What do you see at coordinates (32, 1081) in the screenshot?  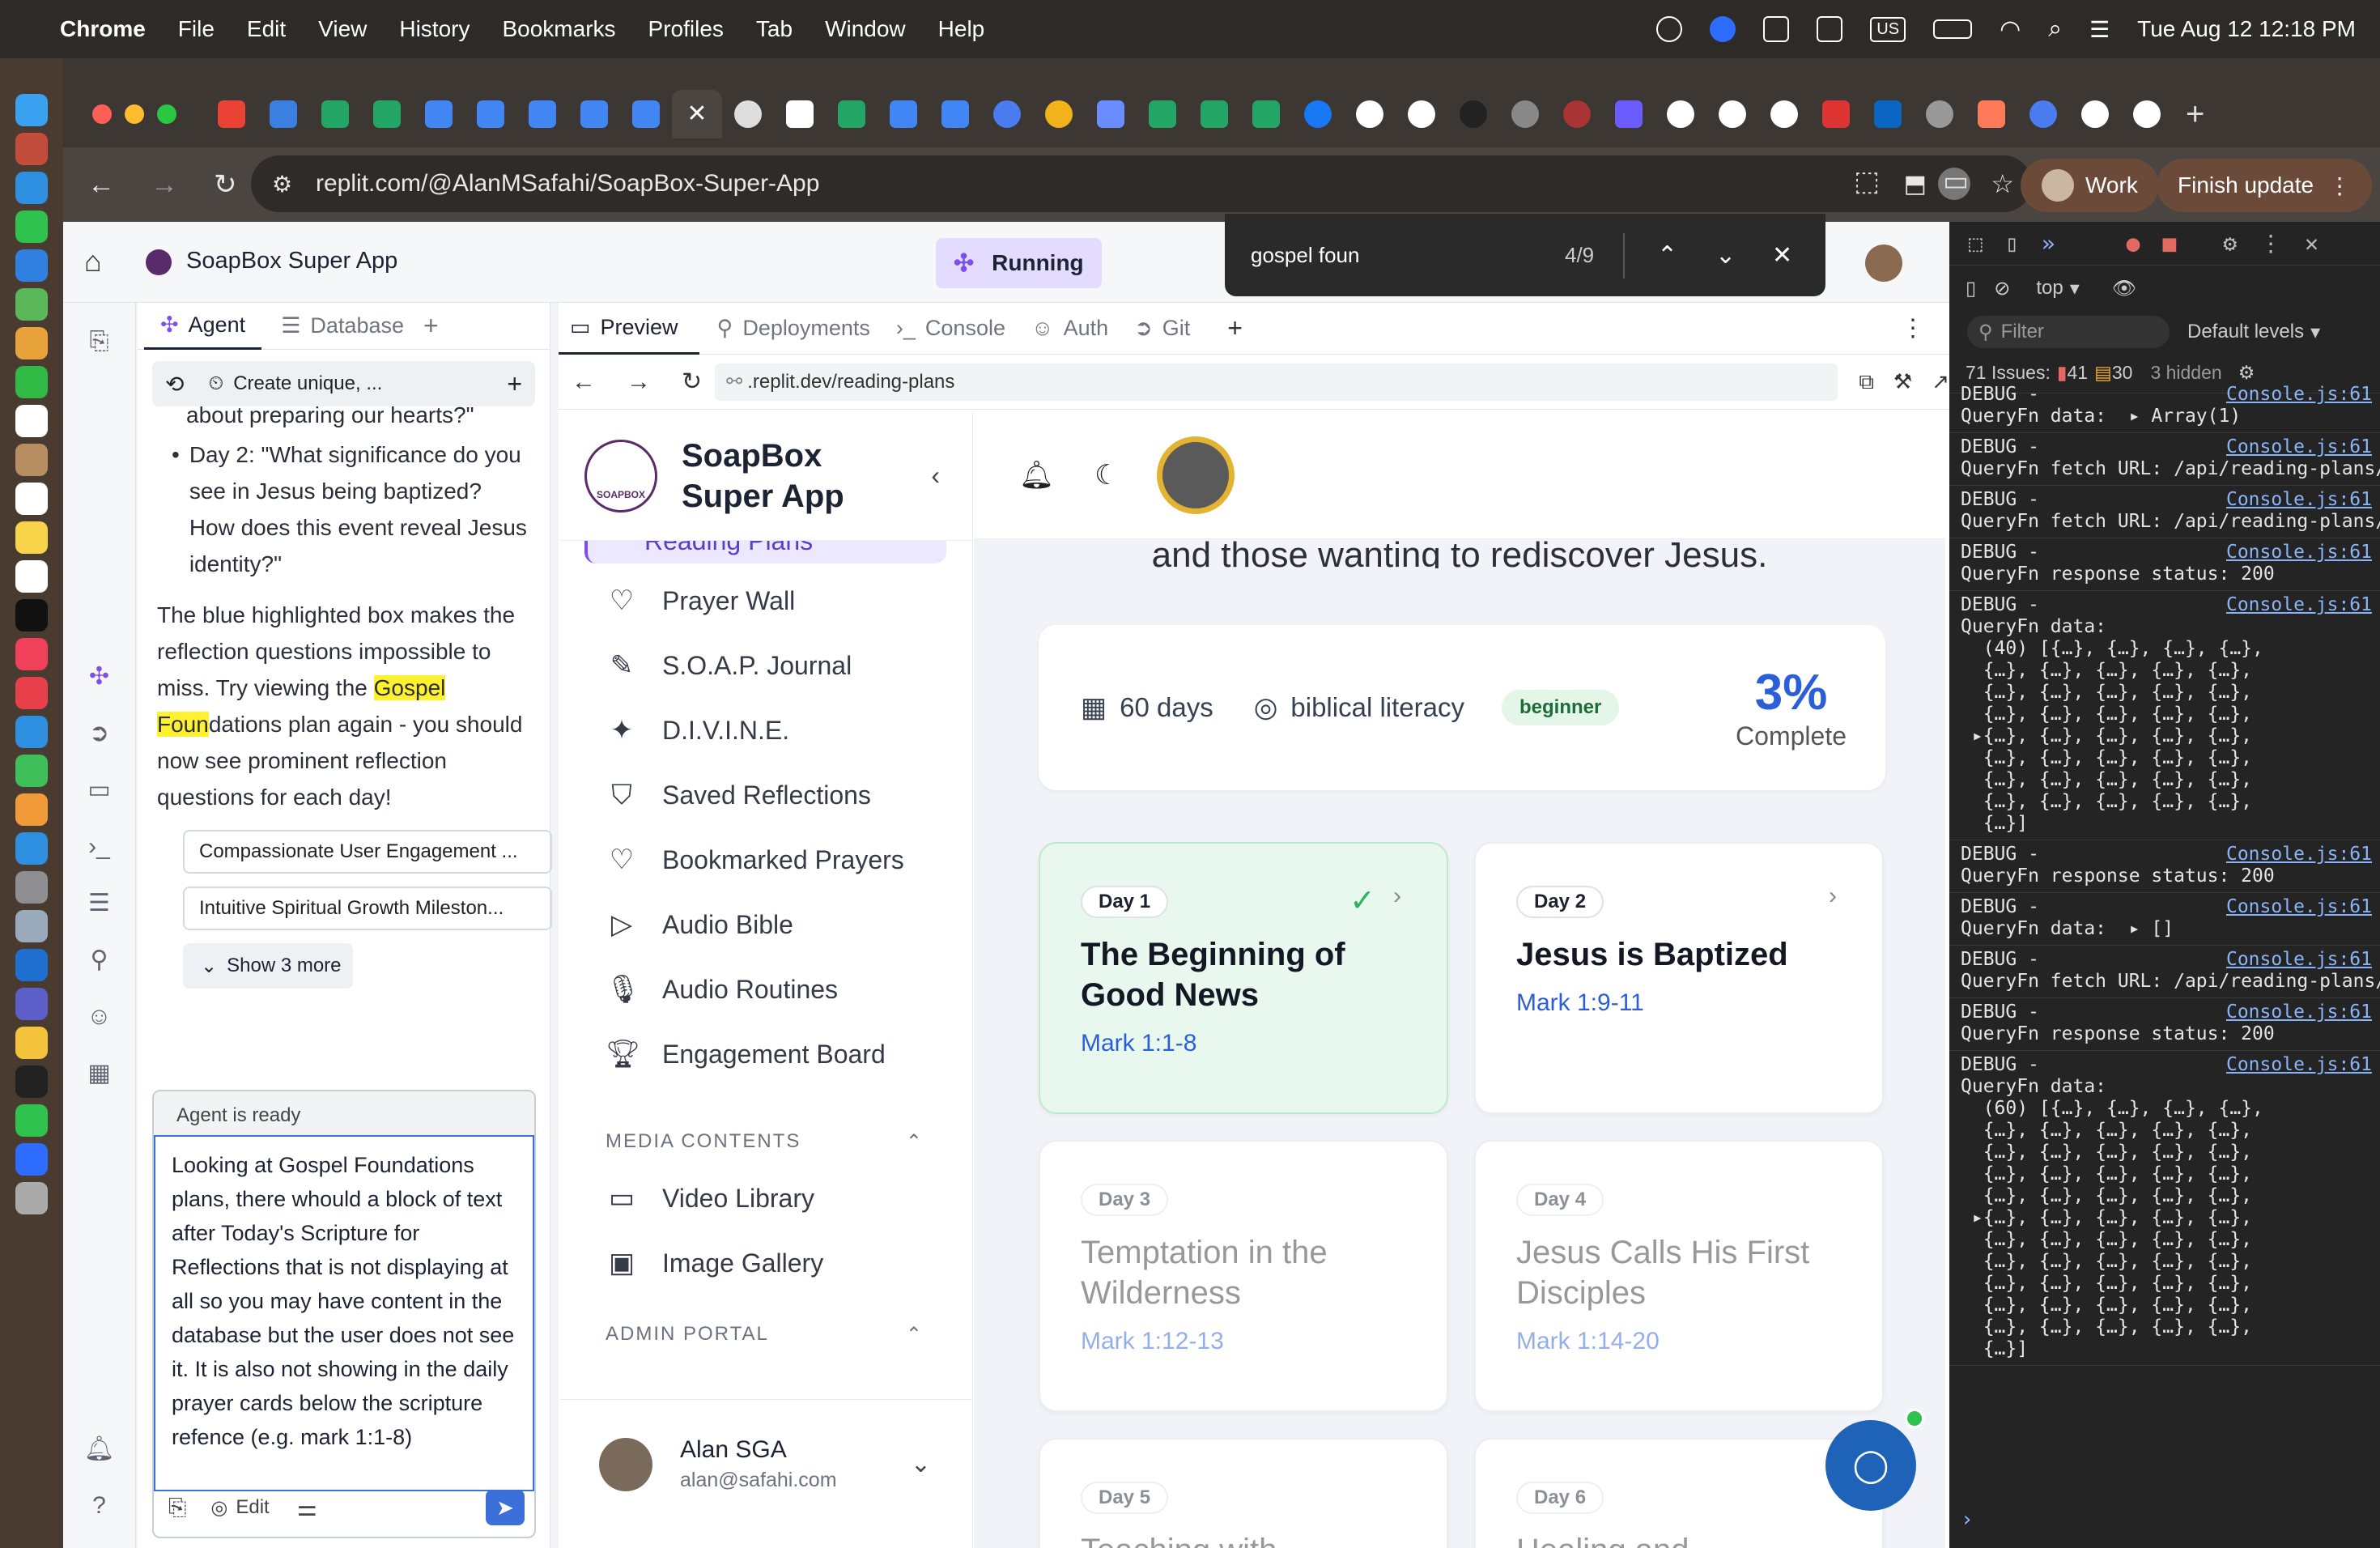 I see `terminal-icon` at bounding box center [32, 1081].